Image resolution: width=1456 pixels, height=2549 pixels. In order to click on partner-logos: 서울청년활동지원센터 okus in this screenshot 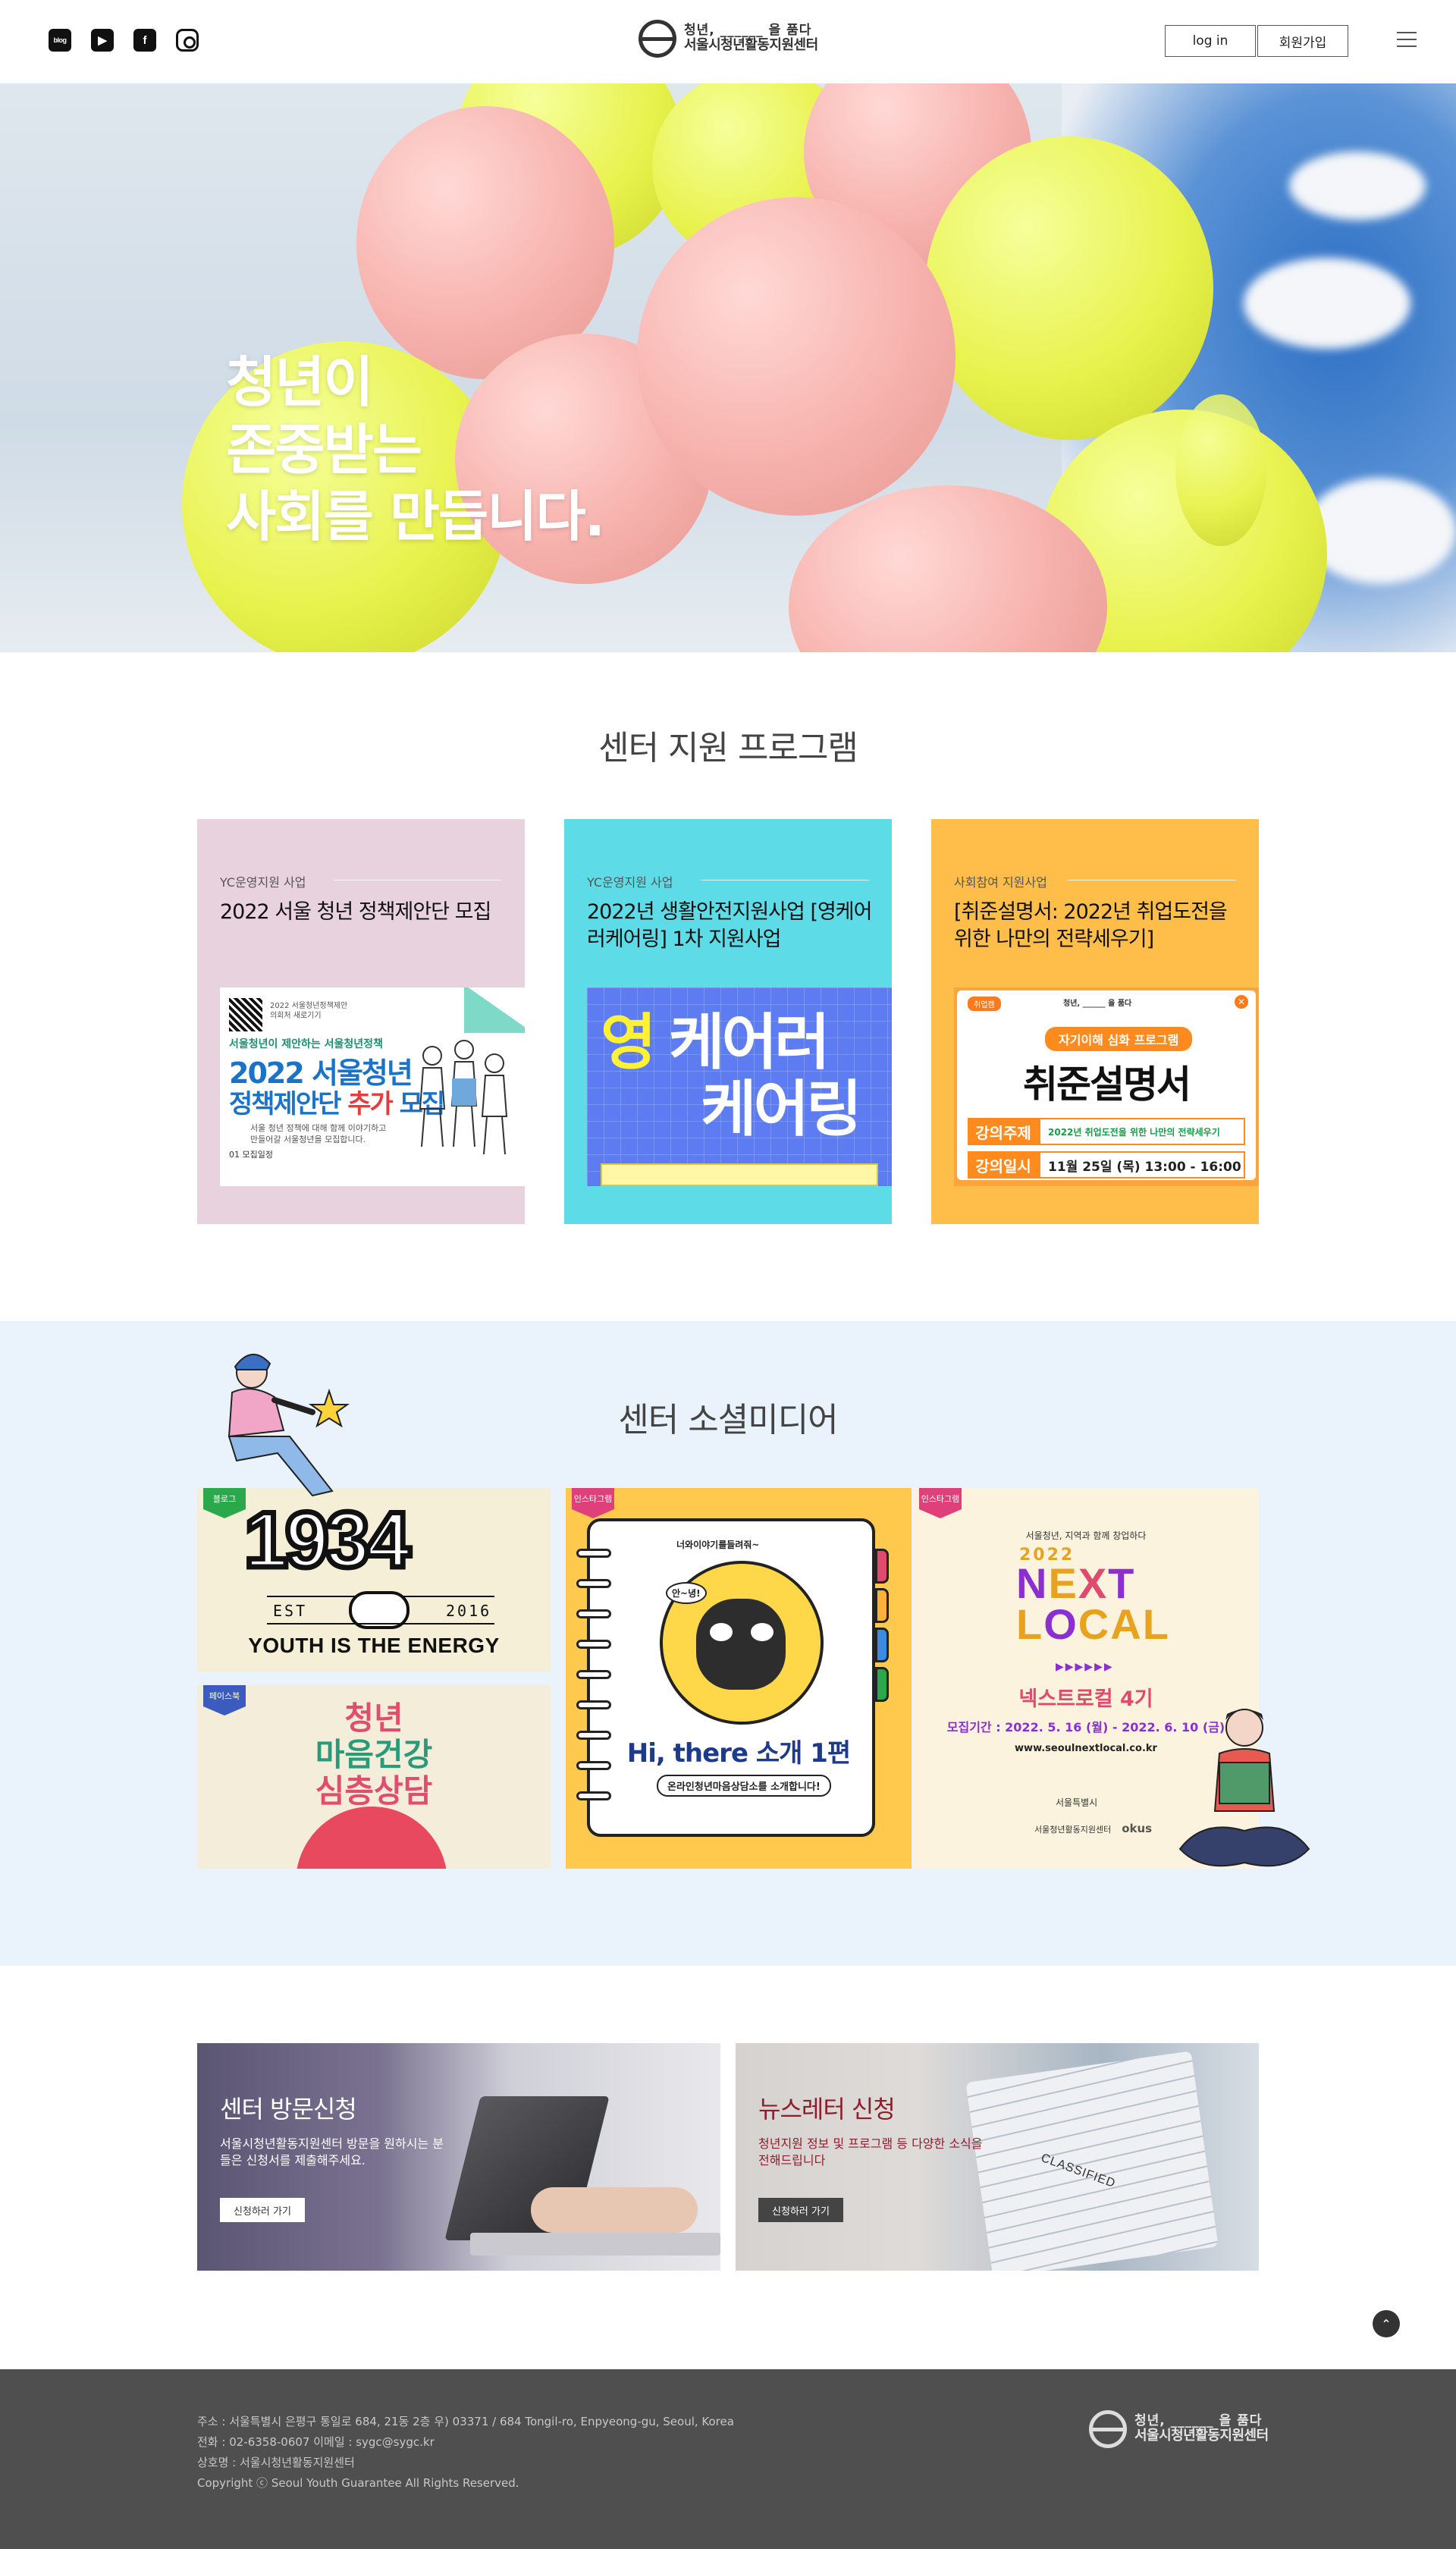, I will do `click(1093, 1828)`.